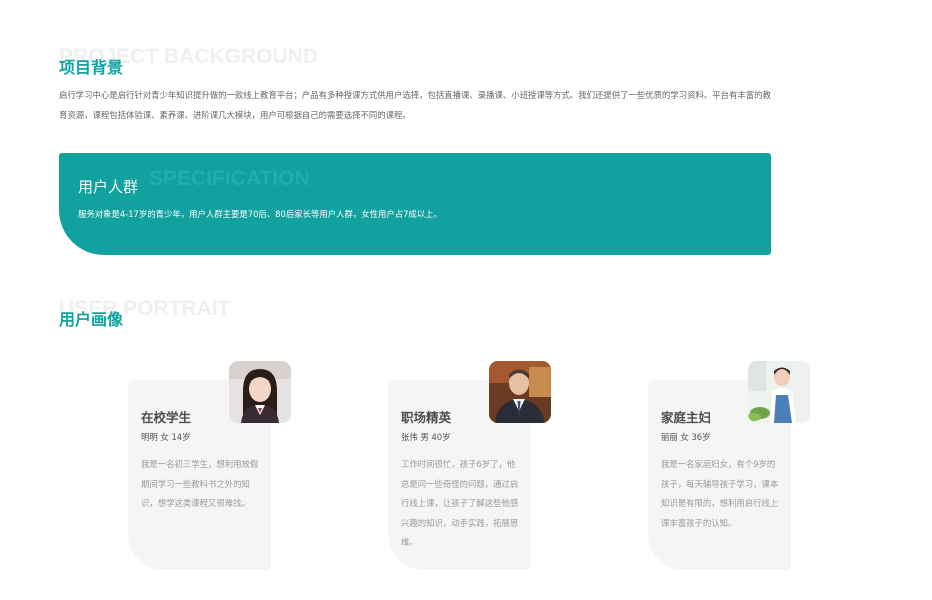 The height and width of the screenshot is (600, 932). What do you see at coordinates (686, 417) in the screenshot?
I see `persona-role: 家庭主妇` at bounding box center [686, 417].